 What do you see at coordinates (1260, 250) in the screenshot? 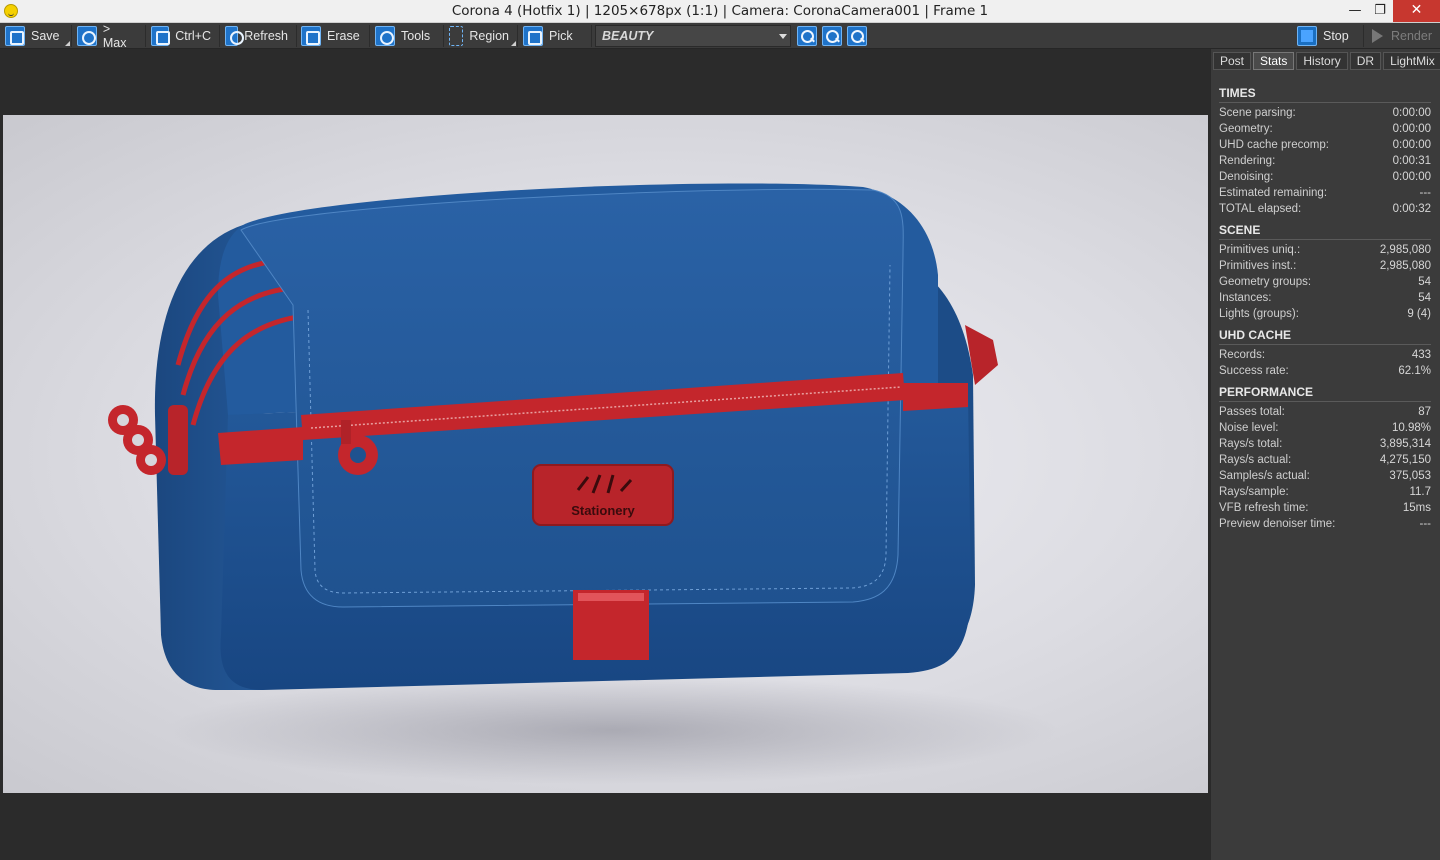
I see `stat-label: Primitives uniq.:` at bounding box center [1260, 250].